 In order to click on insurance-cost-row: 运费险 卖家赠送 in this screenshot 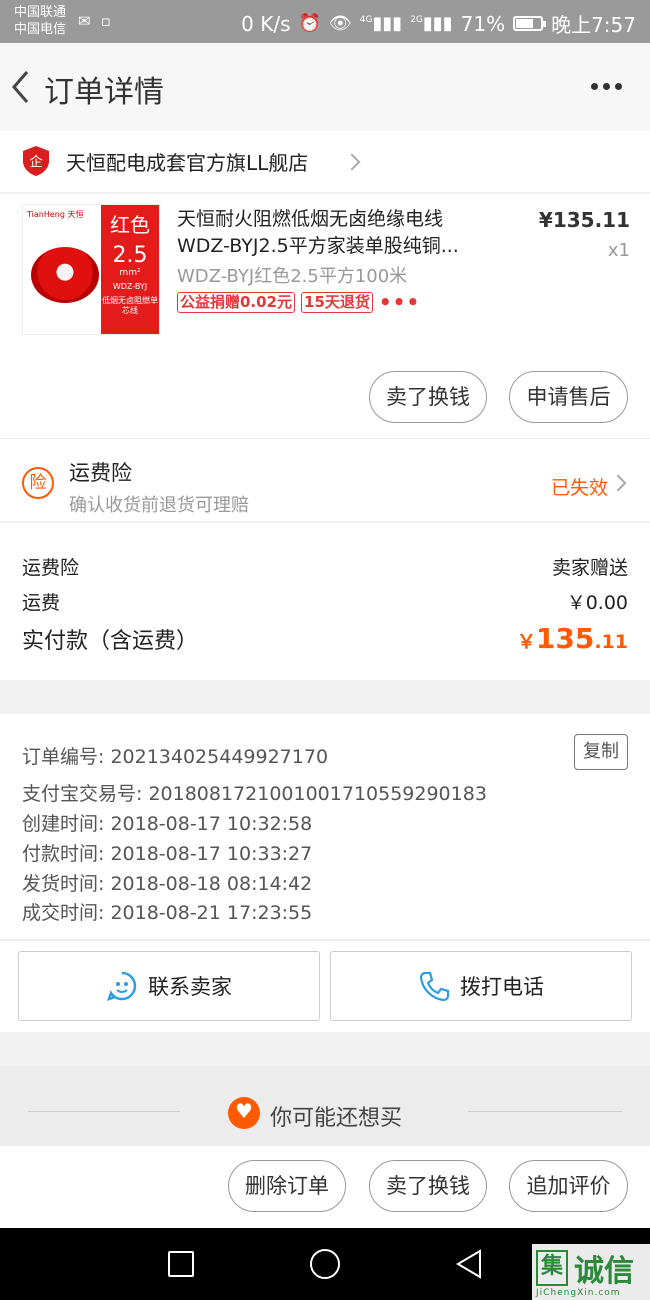, I will do `click(325, 566)`.